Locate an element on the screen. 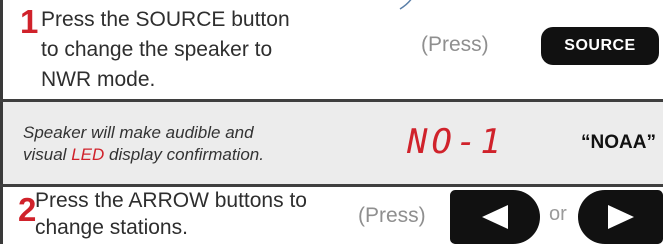  step-1-number: 1 is located at coordinates (29, 21).